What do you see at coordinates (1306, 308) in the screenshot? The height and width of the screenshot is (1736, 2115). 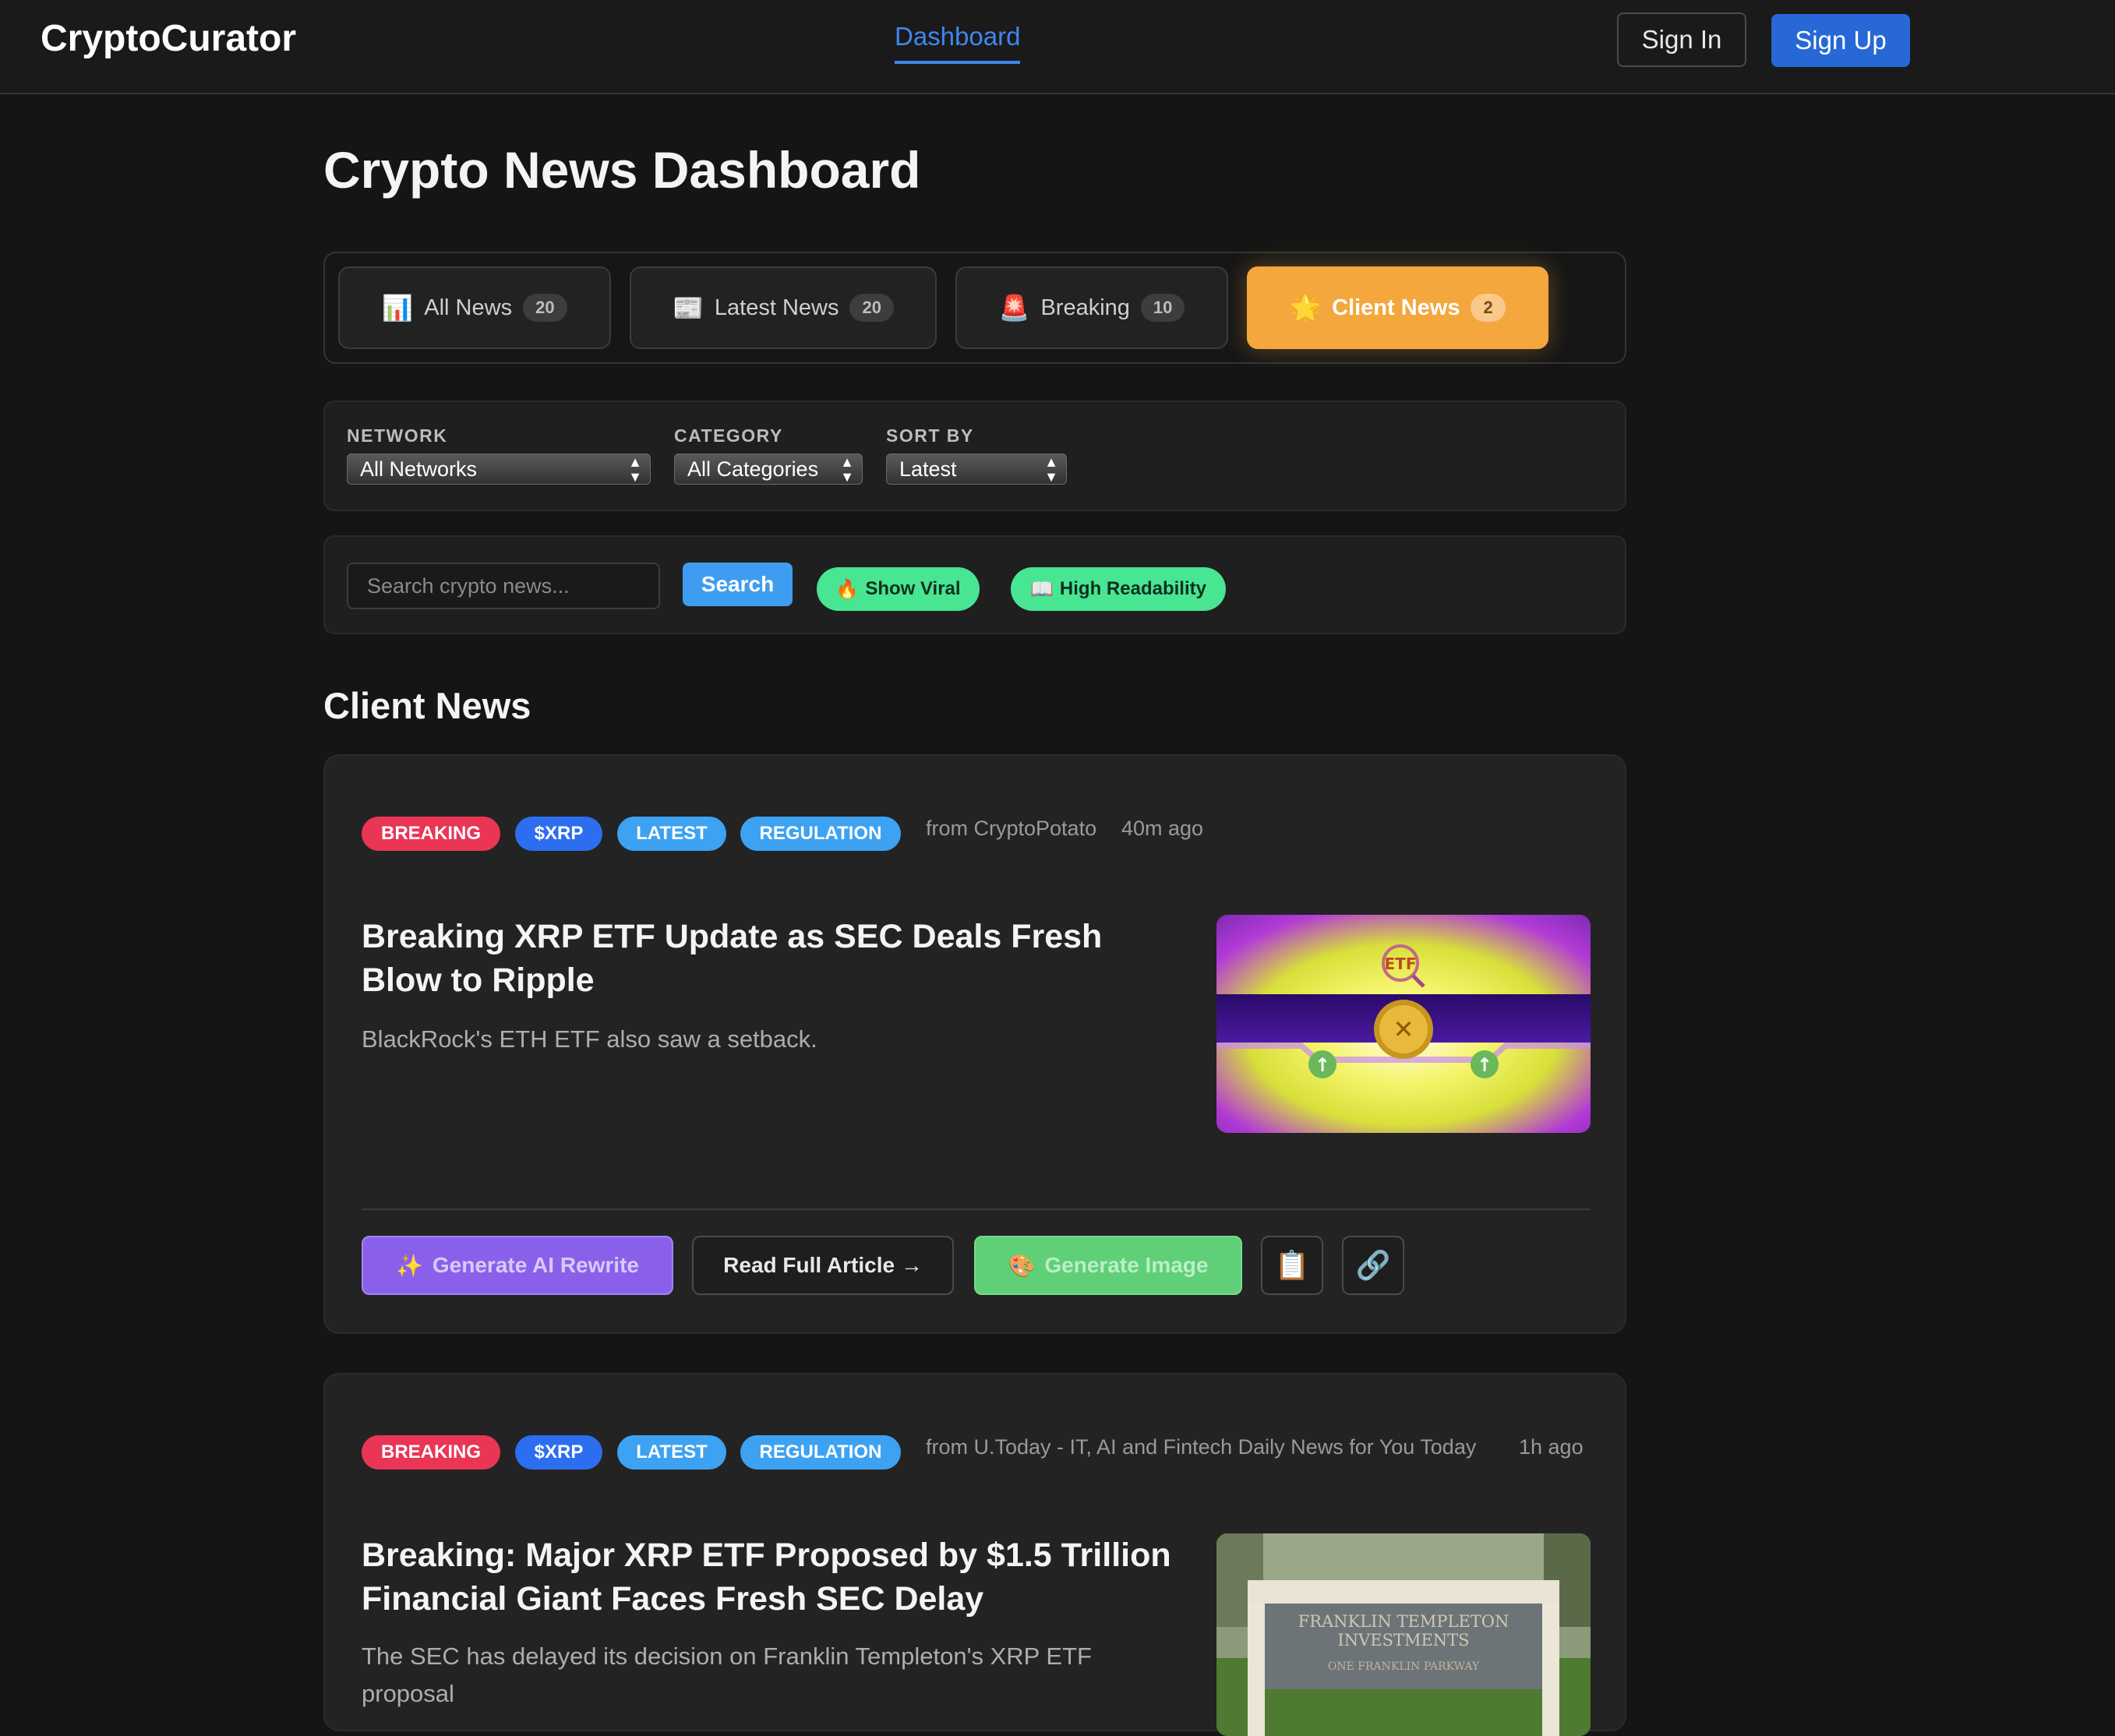 I see `star-icon: 🌟` at bounding box center [1306, 308].